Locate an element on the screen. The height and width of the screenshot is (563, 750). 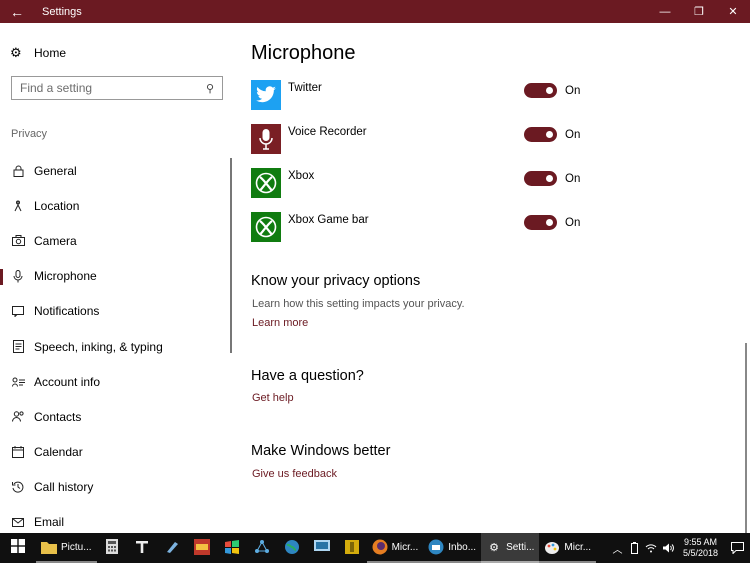
windows-flag-icon is located at coordinates (232, 548).